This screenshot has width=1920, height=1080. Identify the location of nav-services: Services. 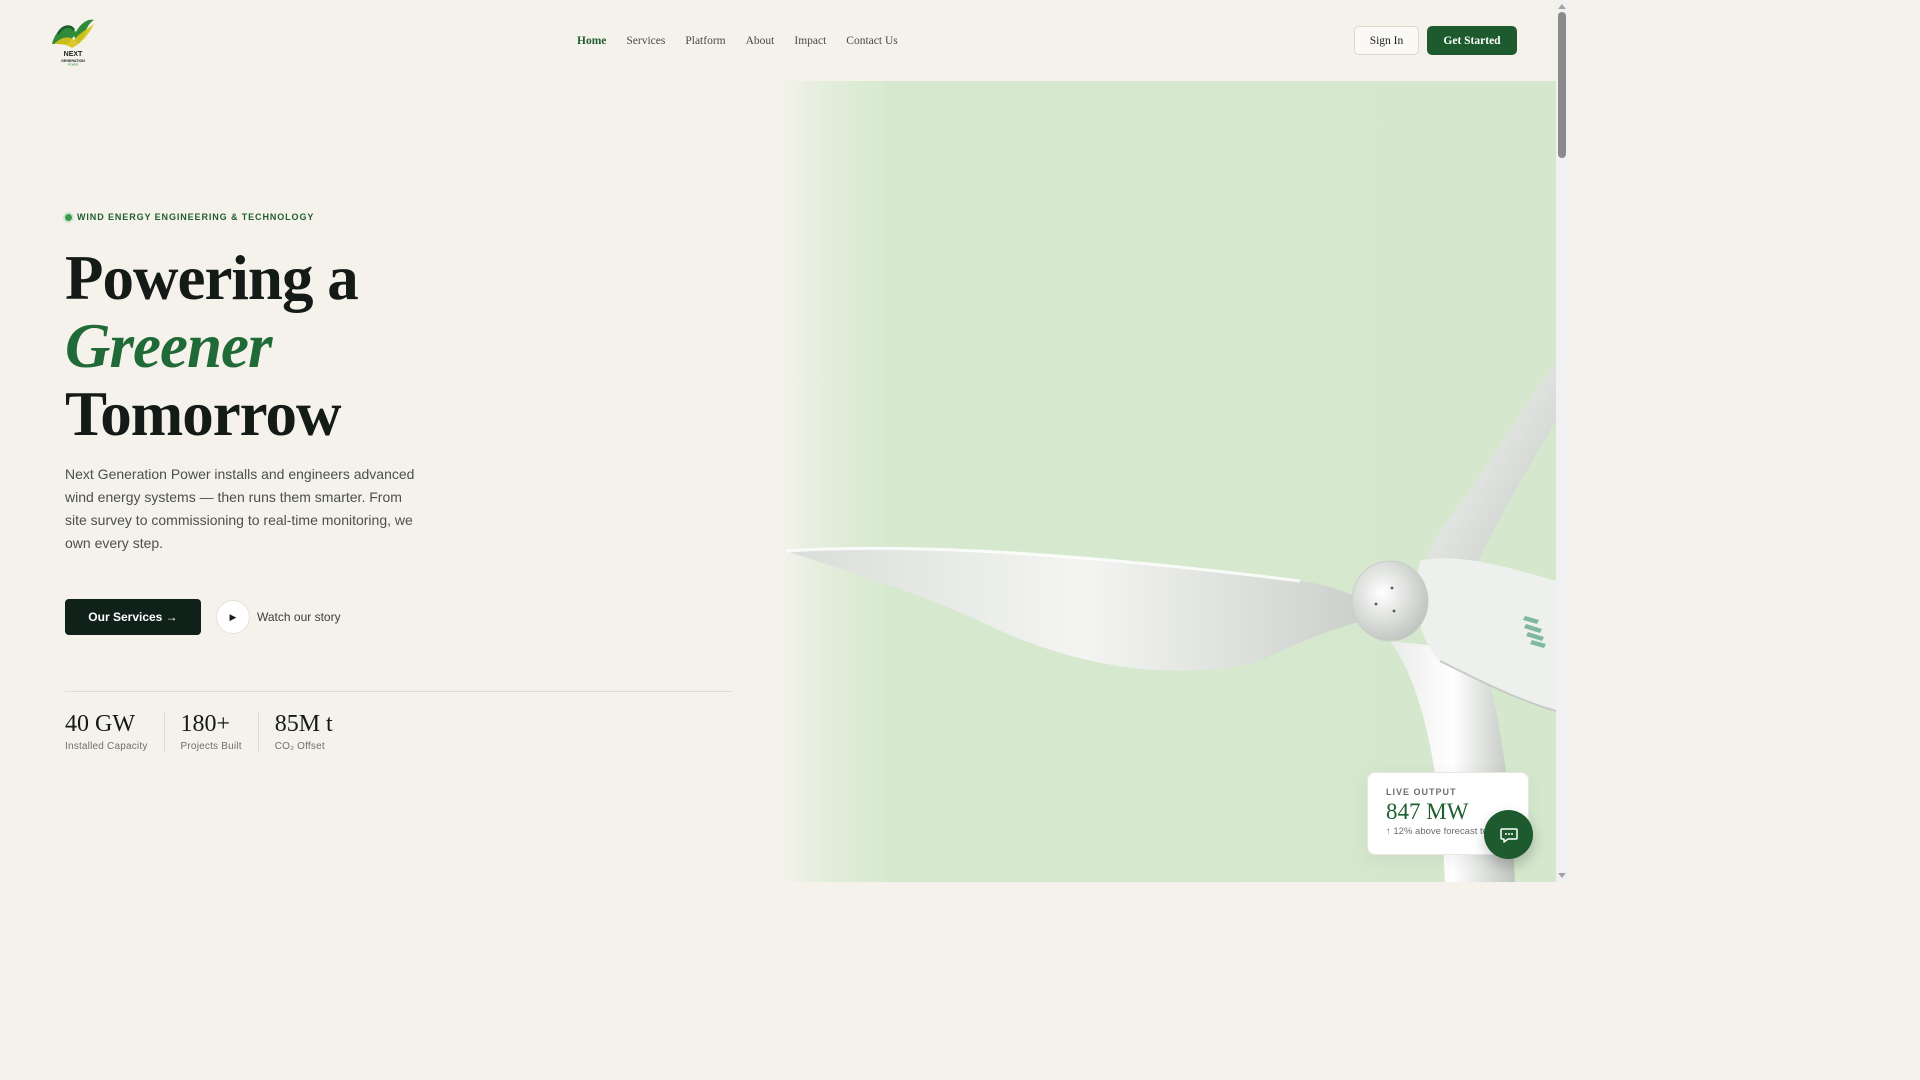
(645, 41).